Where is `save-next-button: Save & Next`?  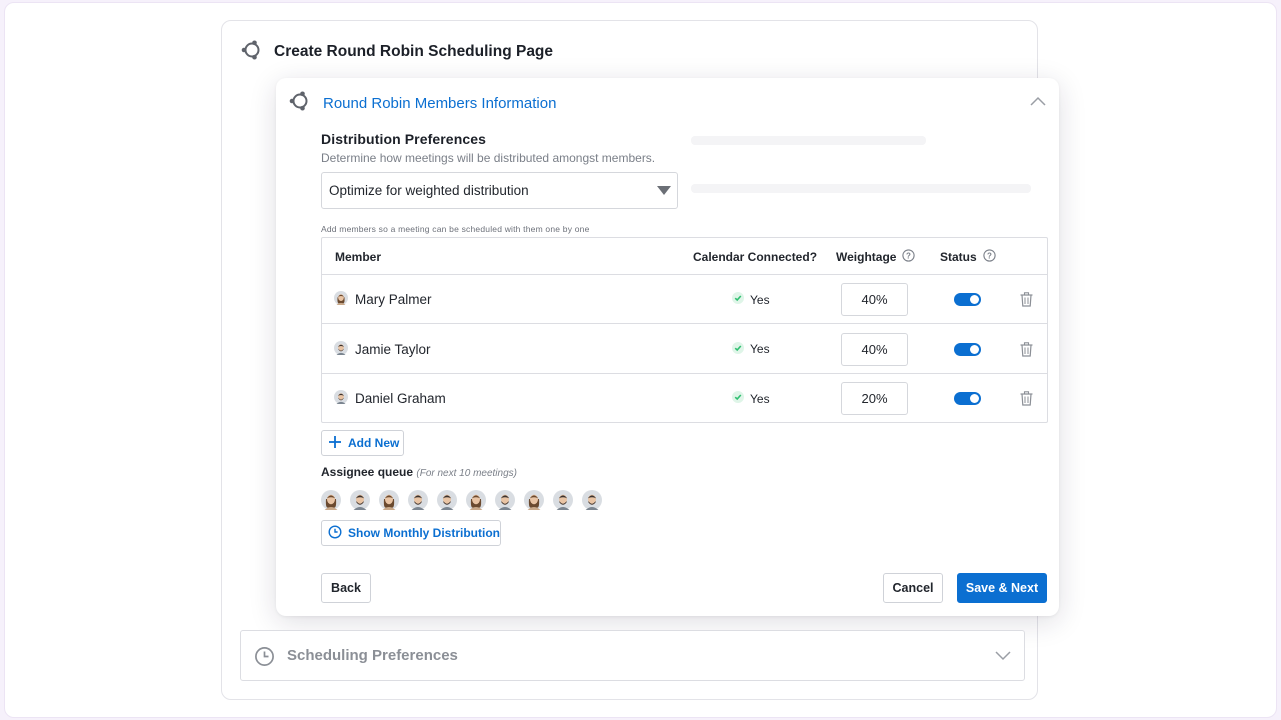 save-next-button: Save & Next is located at coordinates (1002, 588).